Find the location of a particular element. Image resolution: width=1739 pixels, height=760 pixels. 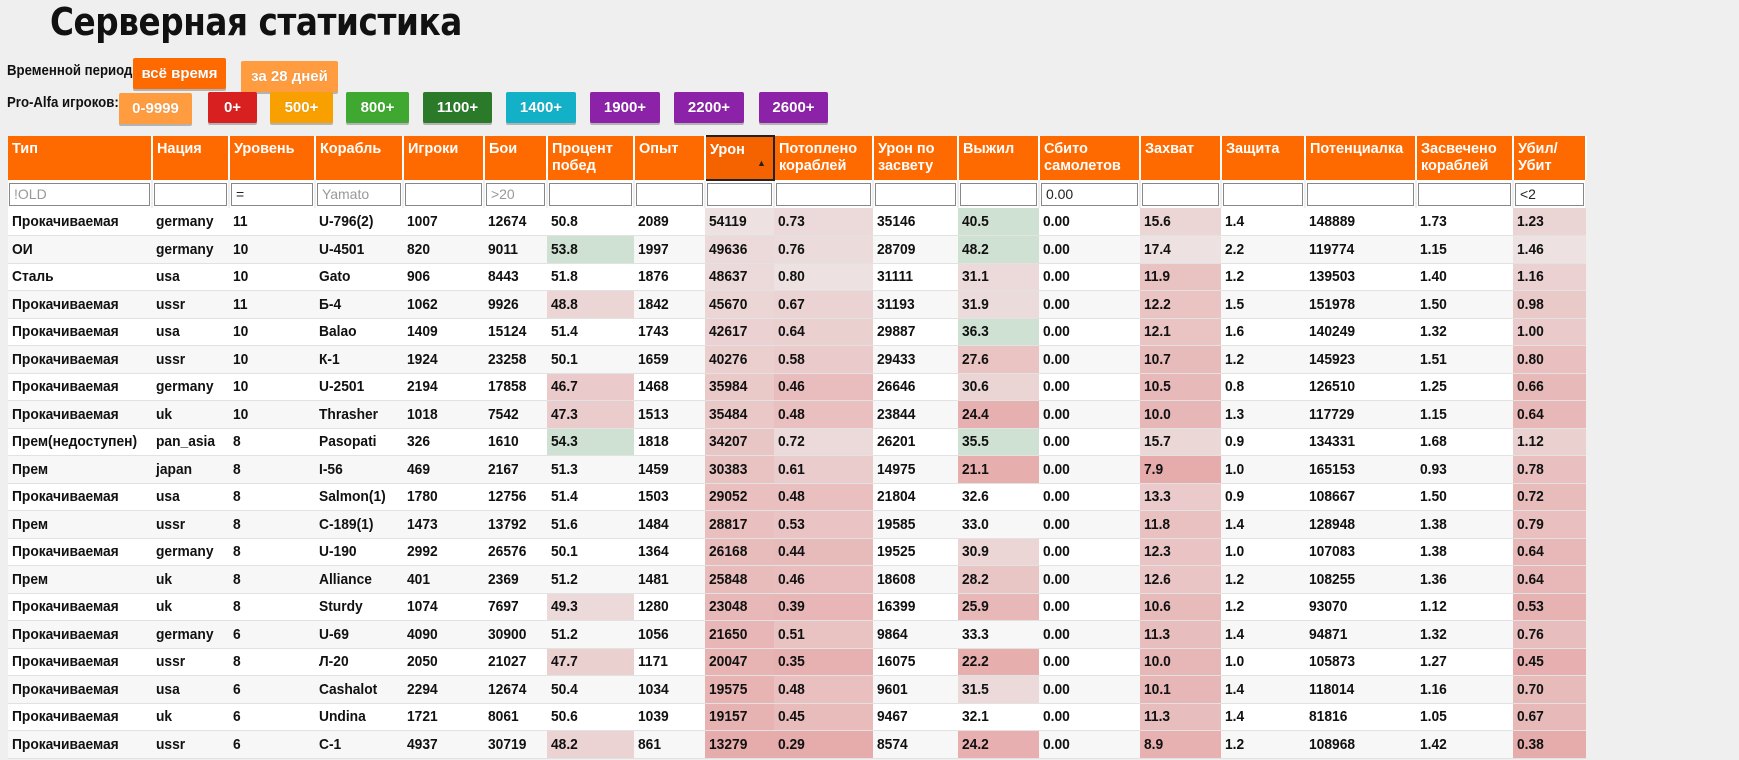

table-cell: 1481 is located at coordinates (669, 579).